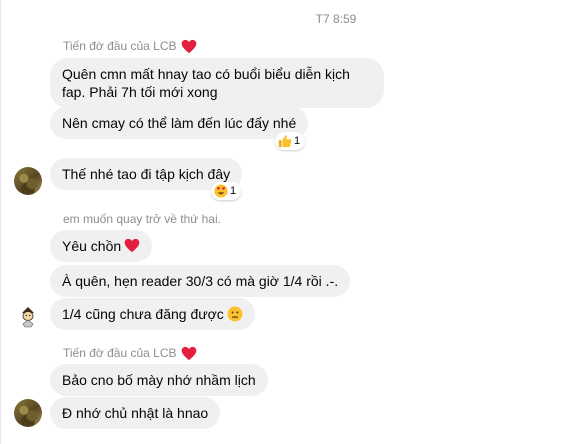 The image size is (588, 444). I want to click on sender-label: em muốn quay trở về thứ hai., so click(142, 219).